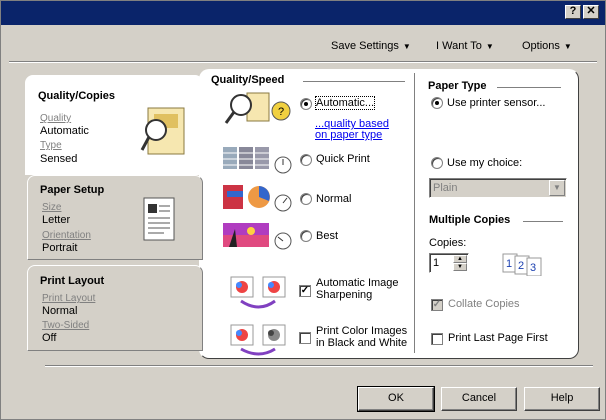  I want to click on last-page-first-label: Print Last Page First, so click(498, 338).